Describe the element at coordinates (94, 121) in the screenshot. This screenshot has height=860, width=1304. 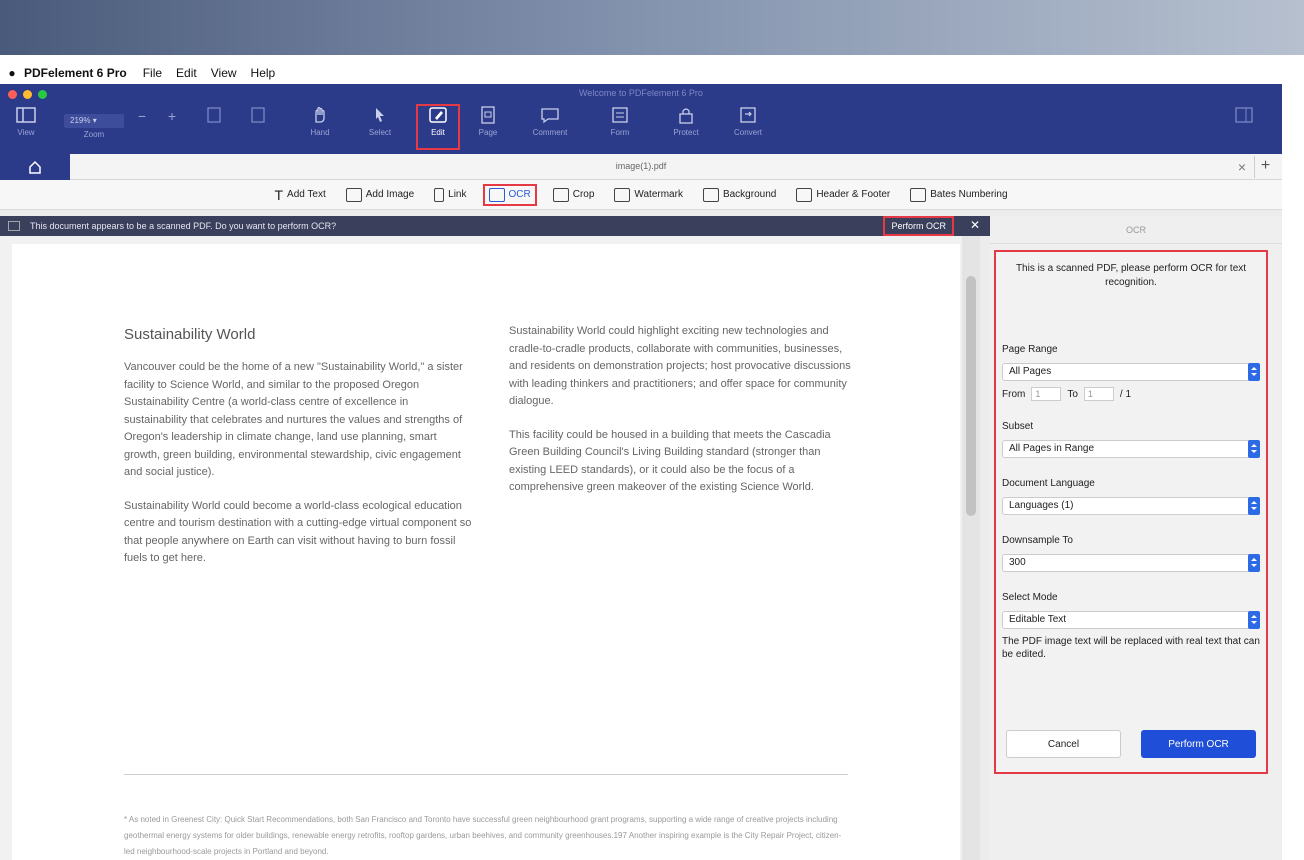
I see `zoom-dropdown: 219% ▾` at that location.